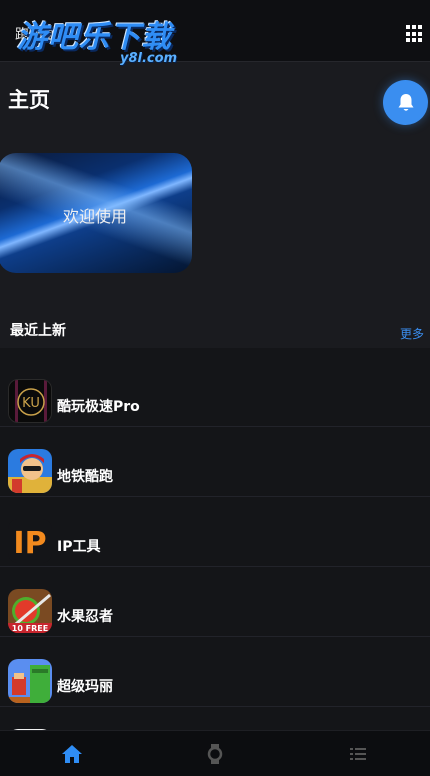 The height and width of the screenshot is (776, 430). Describe the element at coordinates (98, 407) in the screenshot. I see `list-item-name: 酷玩极速Pro` at that location.